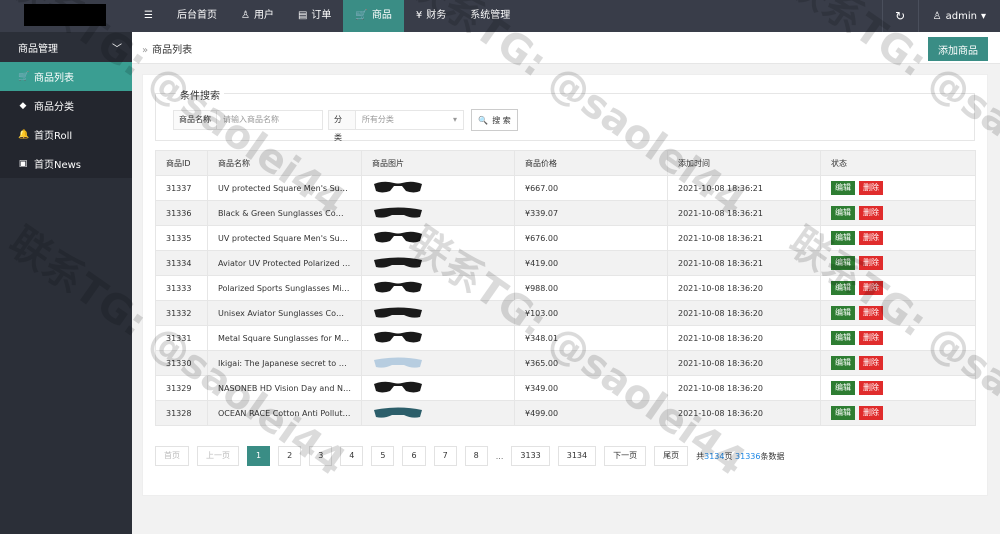  Describe the element at coordinates (625, 456) in the screenshot. I see `pager-next: 下一页` at that location.